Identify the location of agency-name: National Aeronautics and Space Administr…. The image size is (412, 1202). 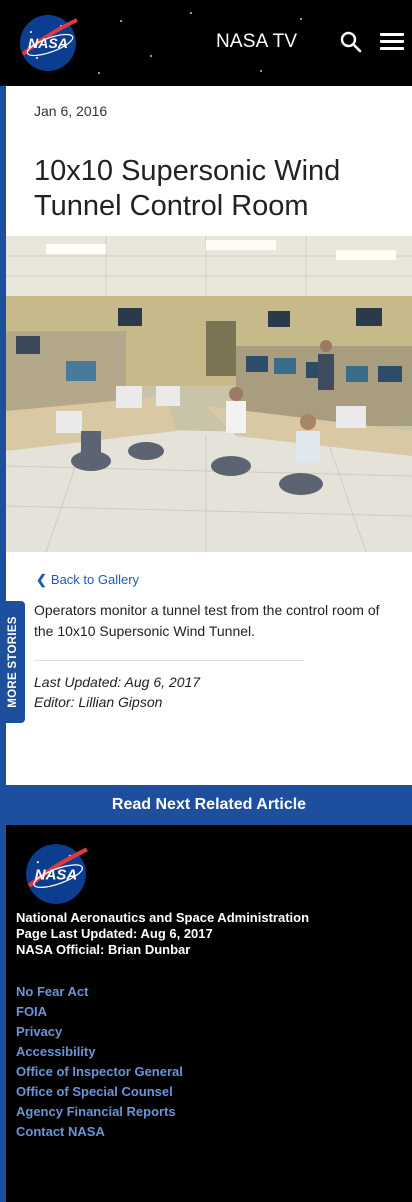
(163, 917).